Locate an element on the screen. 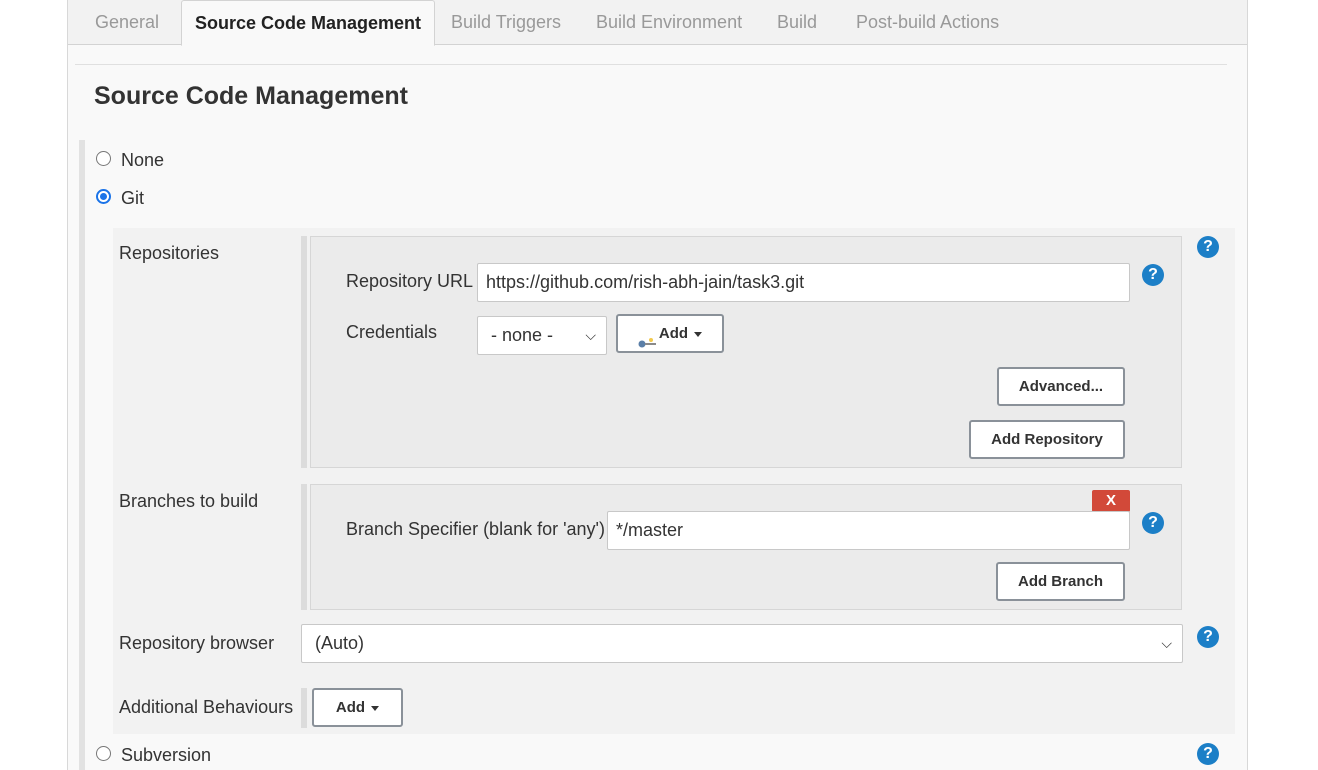  branch-specifier-label: Branch Specifier (blank for 'any') is located at coordinates (475, 529).